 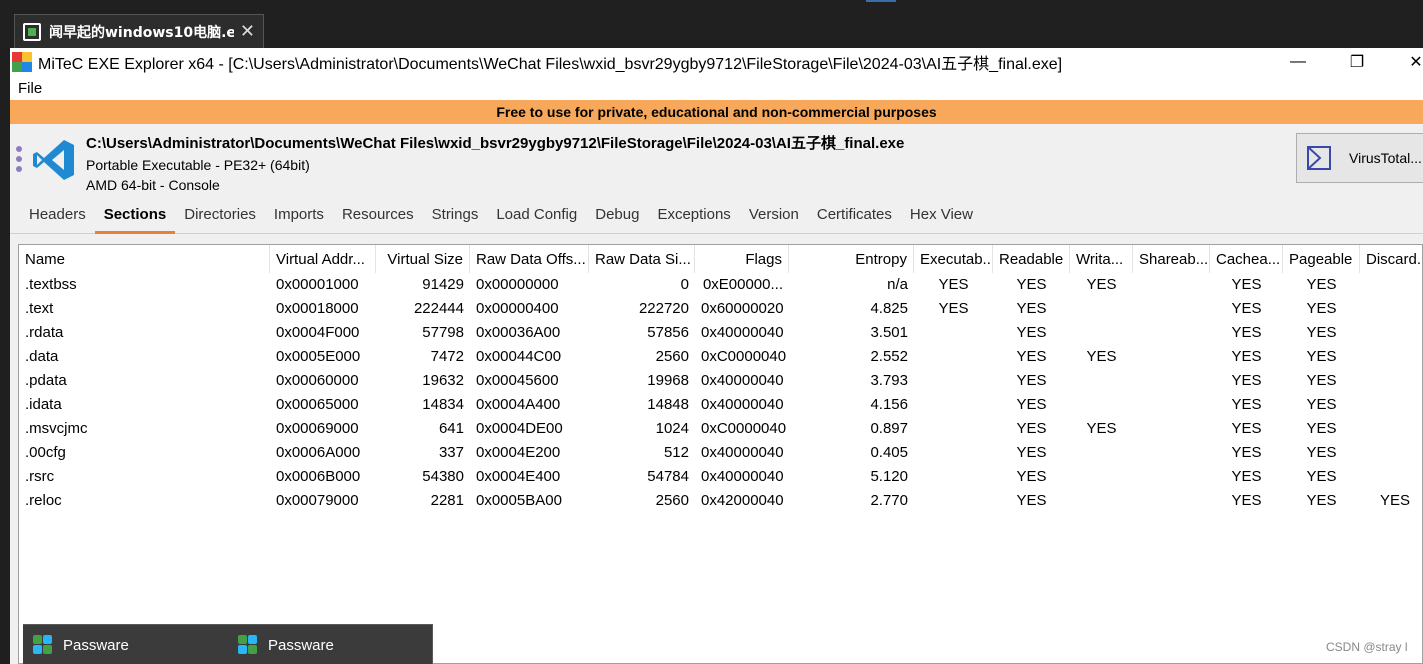 What do you see at coordinates (135, 215) in the screenshot?
I see `tab-sections: Sections` at bounding box center [135, 215].